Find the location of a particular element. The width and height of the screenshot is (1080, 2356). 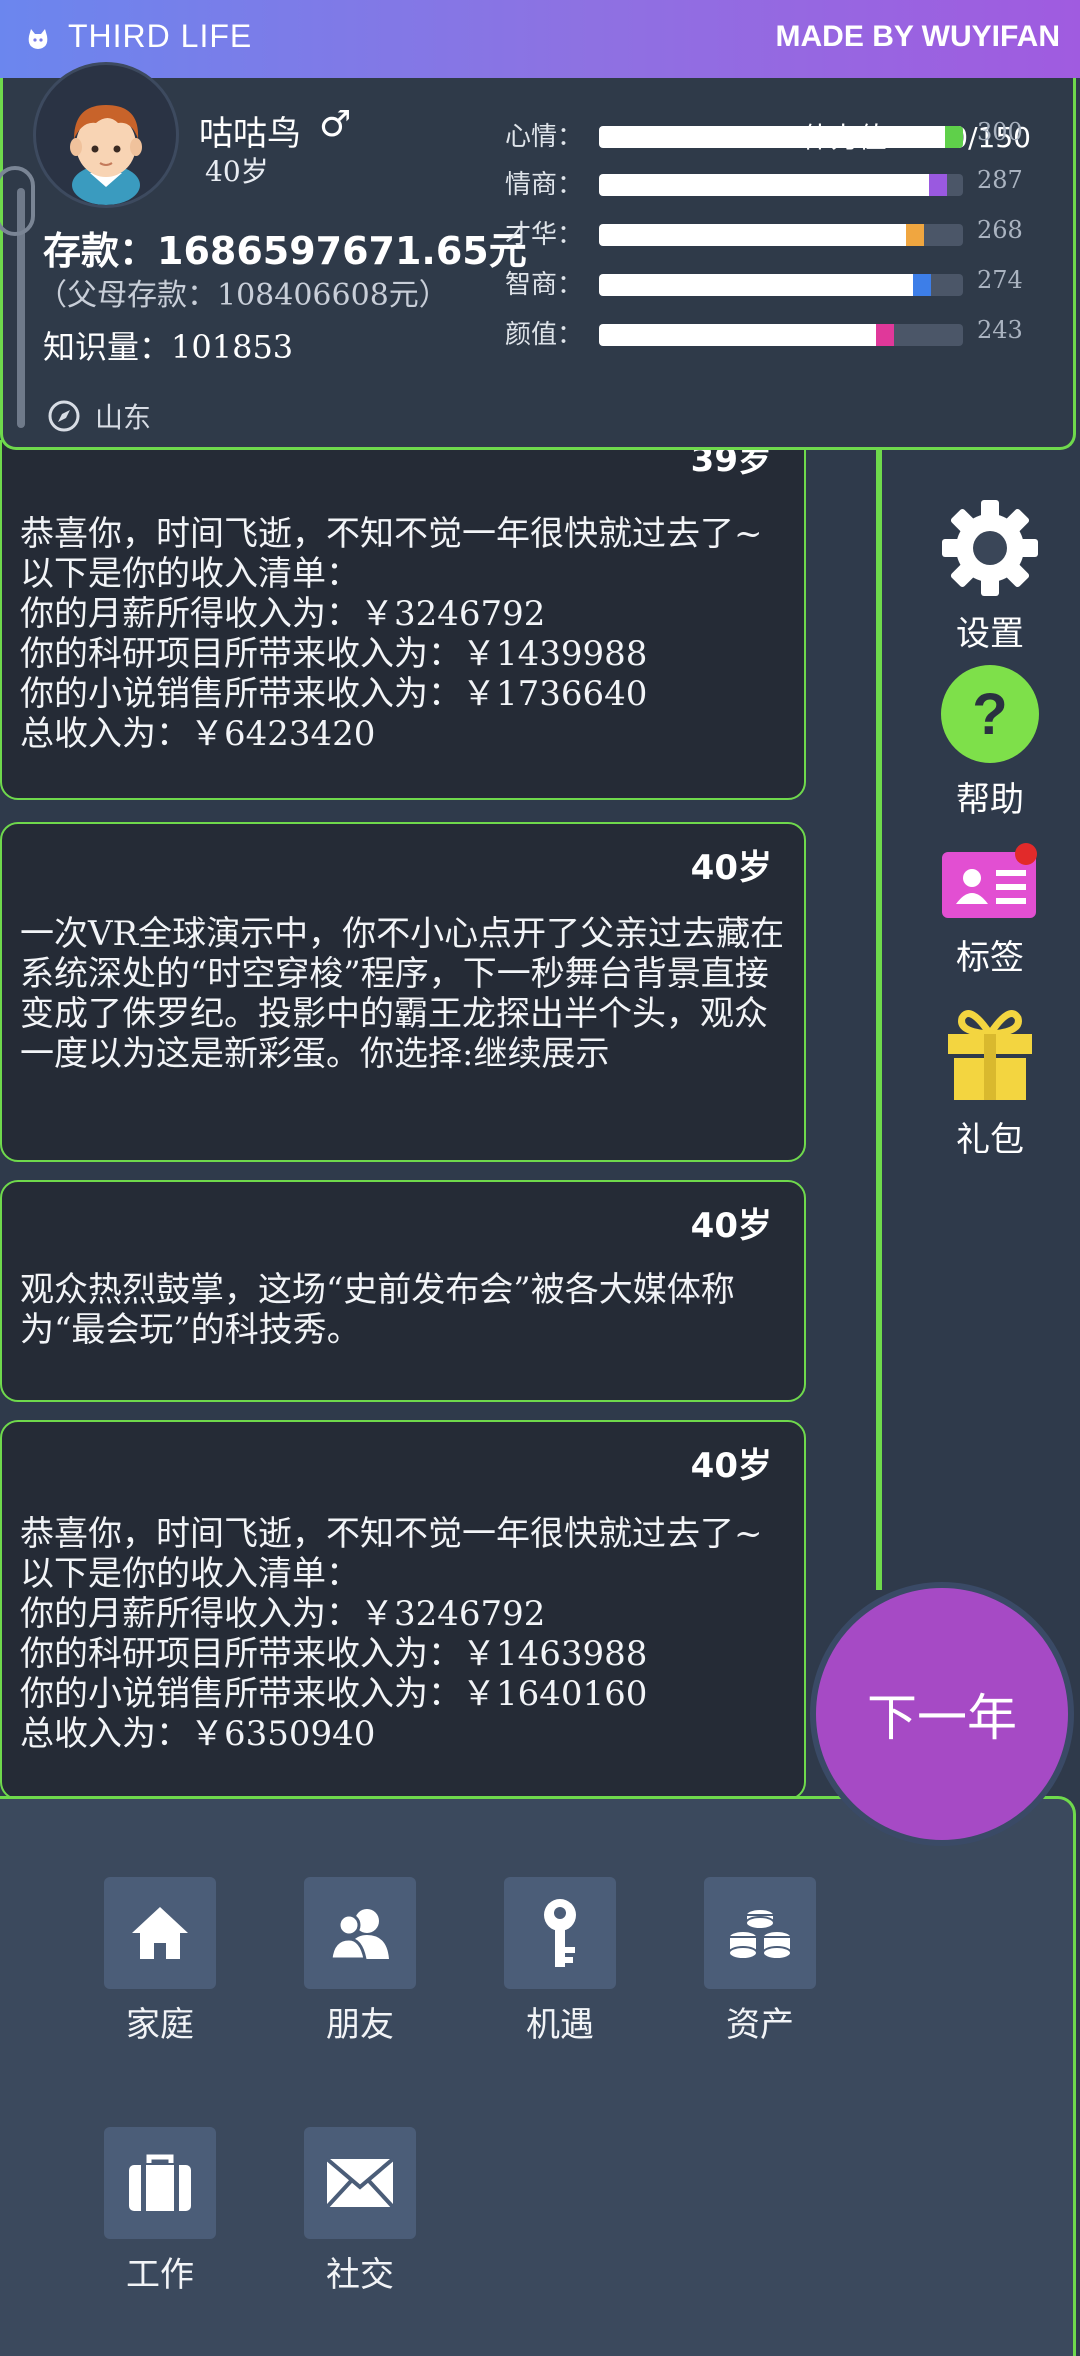

stat-mood: 心情： 300 is located at coordinates (773, 136).